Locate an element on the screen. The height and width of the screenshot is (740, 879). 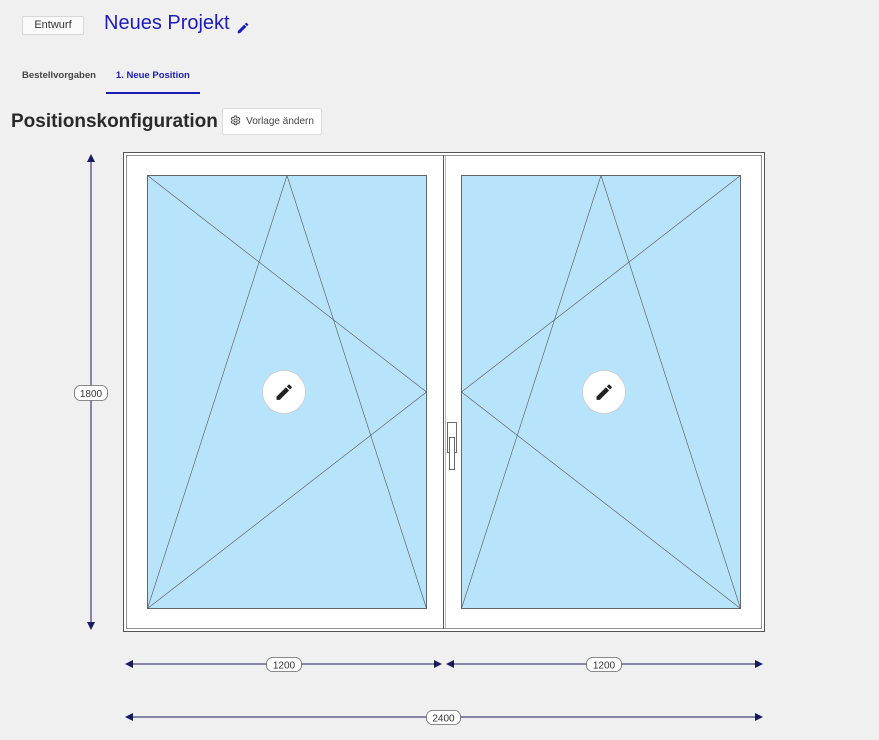
right-width-dimension: 1200 is located at coordinates (604, 664).